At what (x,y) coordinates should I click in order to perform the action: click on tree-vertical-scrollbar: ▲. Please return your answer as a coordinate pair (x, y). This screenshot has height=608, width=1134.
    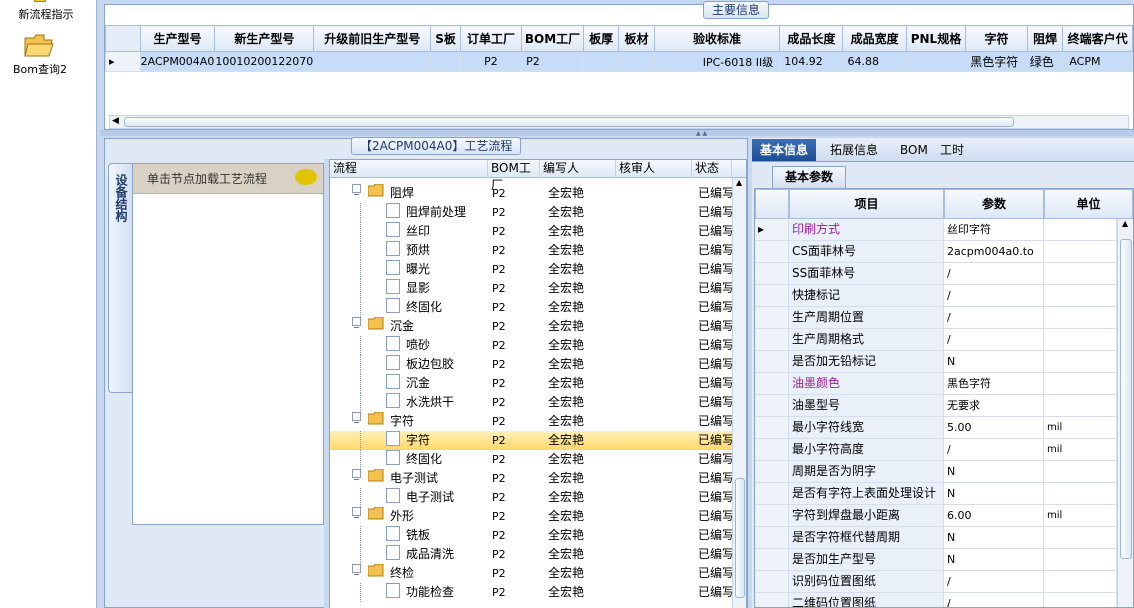
    Looking at the image, I should click on (739, 393).